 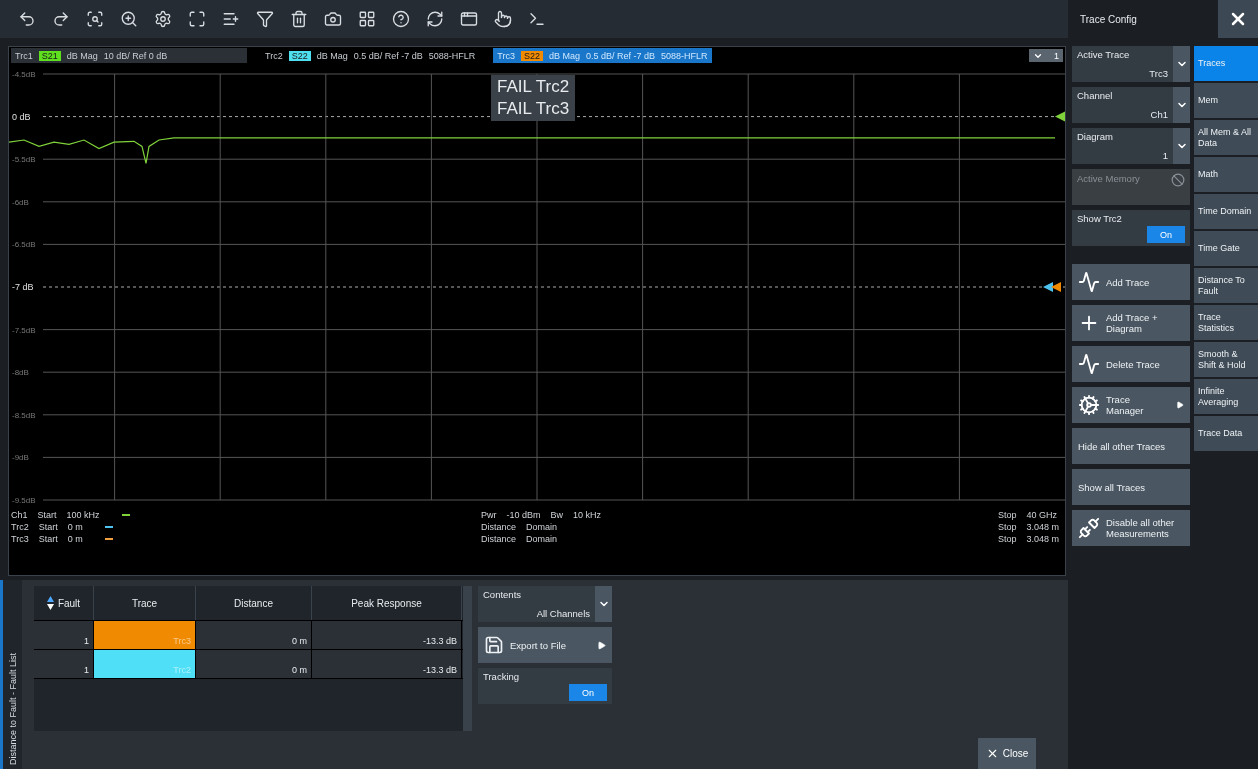 I want to click on action-button: Show all Traces, so click(x=1131, y=487).